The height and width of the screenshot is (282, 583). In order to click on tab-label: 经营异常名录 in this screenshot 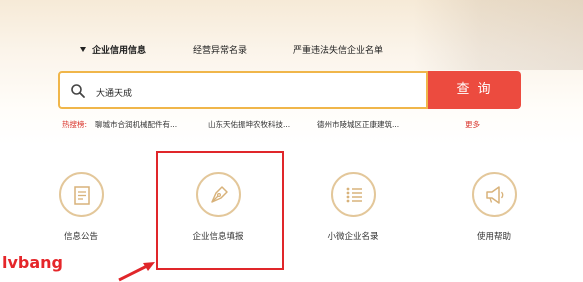, I will do `click(220, 51)`.